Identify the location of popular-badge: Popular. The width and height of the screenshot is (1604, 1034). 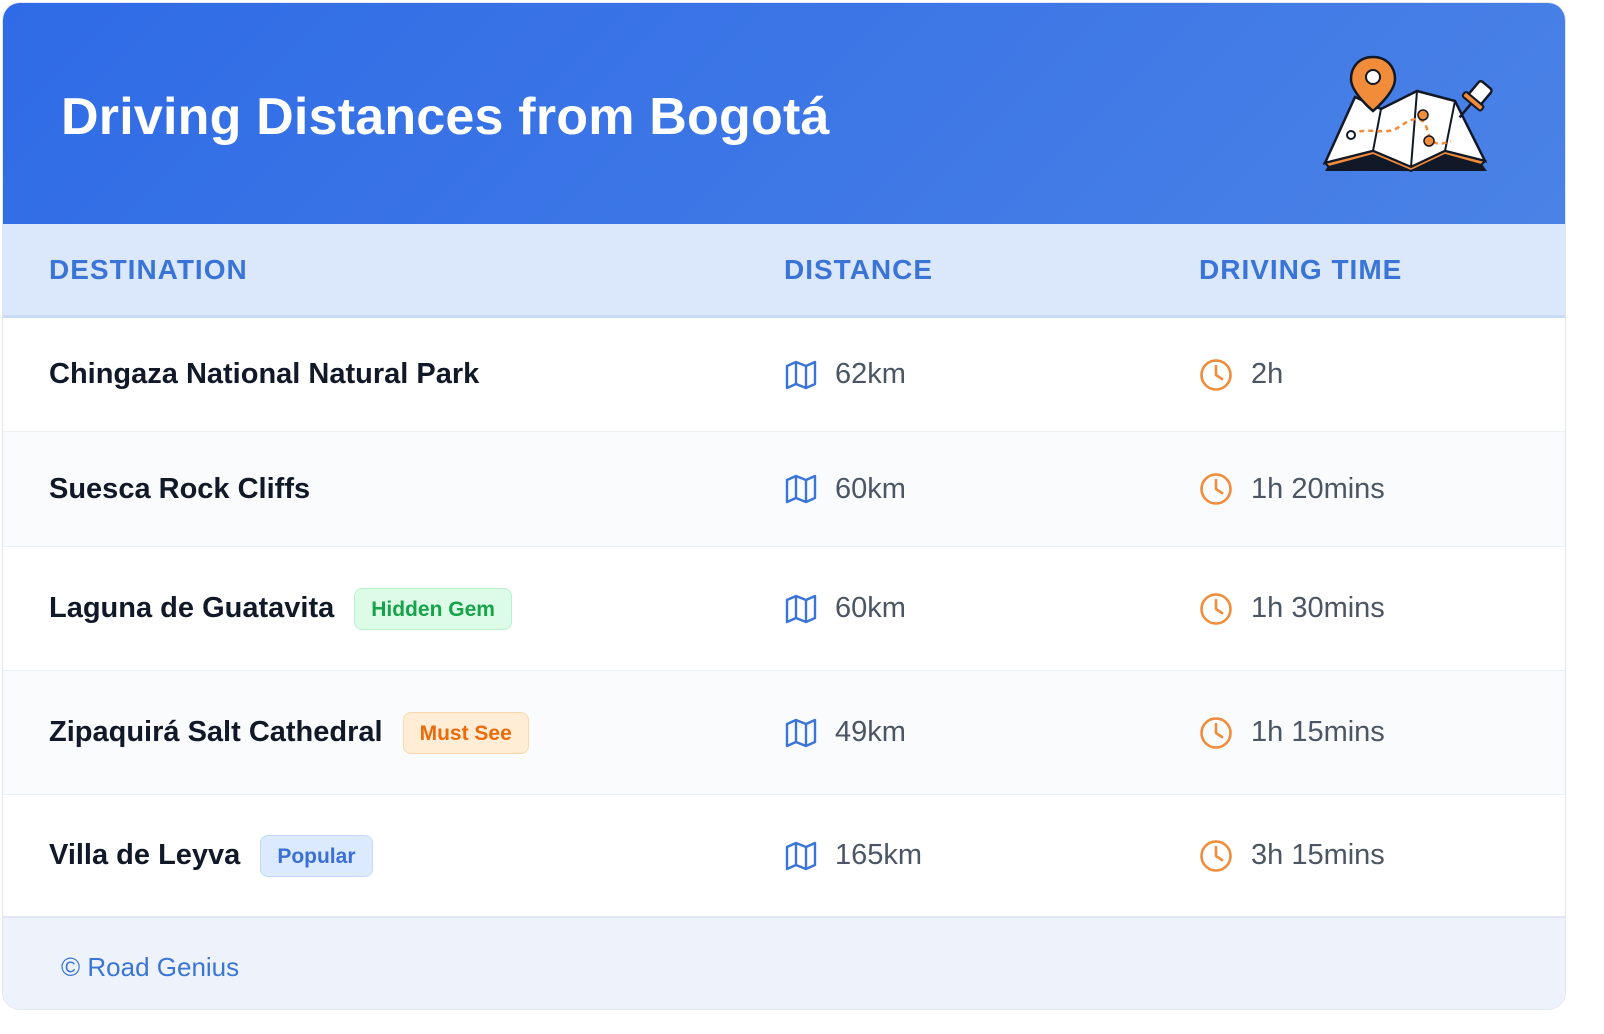
(316, 855).